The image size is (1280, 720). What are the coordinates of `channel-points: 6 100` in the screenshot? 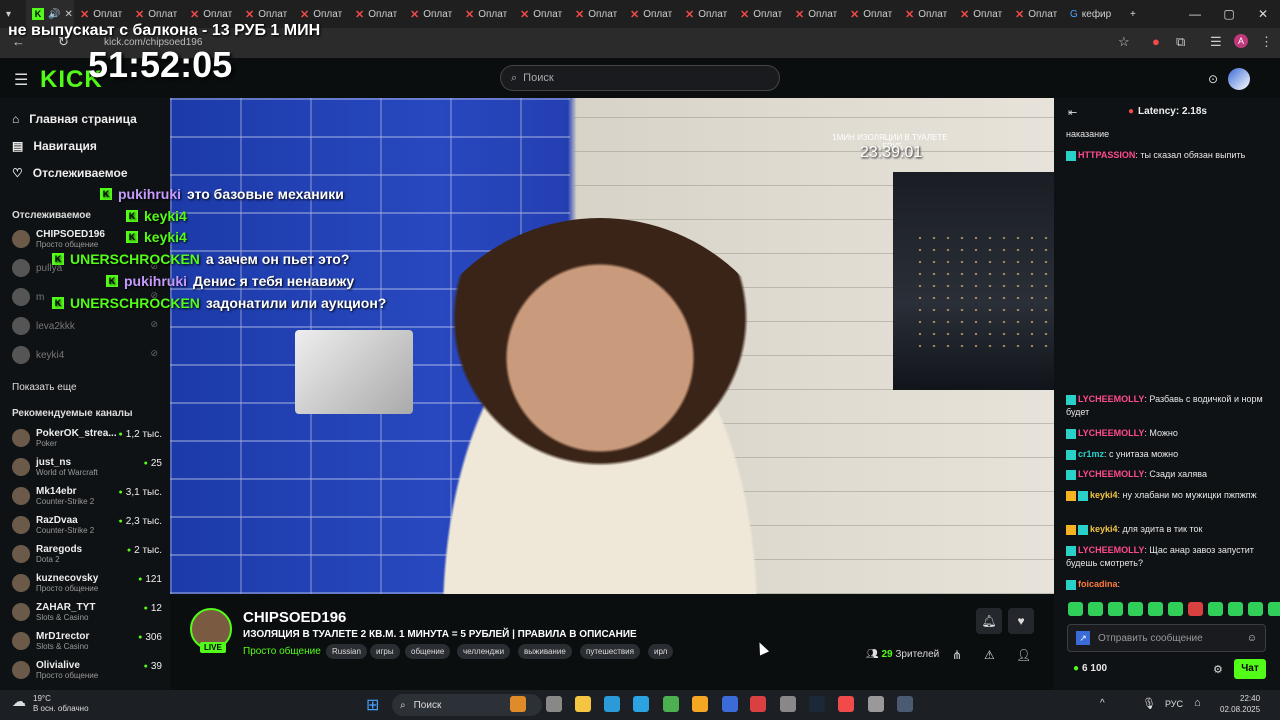 It's located at (1090, 668).